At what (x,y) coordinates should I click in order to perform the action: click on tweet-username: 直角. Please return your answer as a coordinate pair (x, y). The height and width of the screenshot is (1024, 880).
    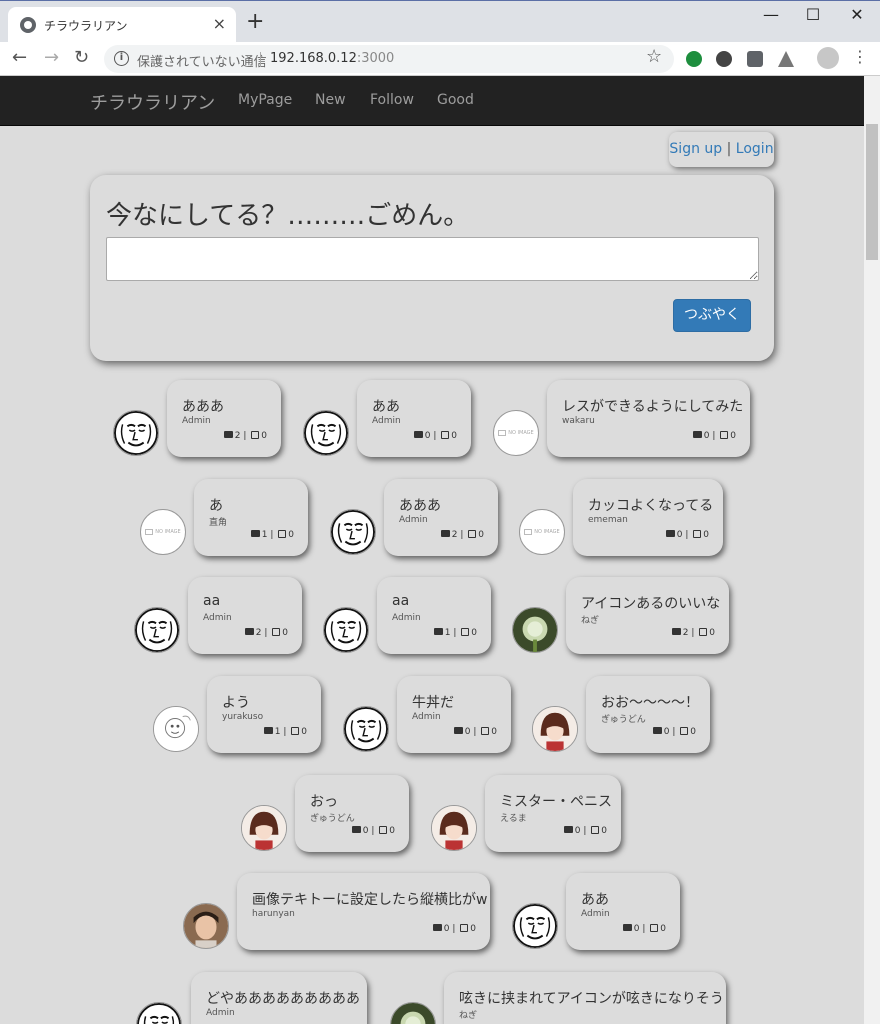
    Looking at the image, I should click on (218, 521).